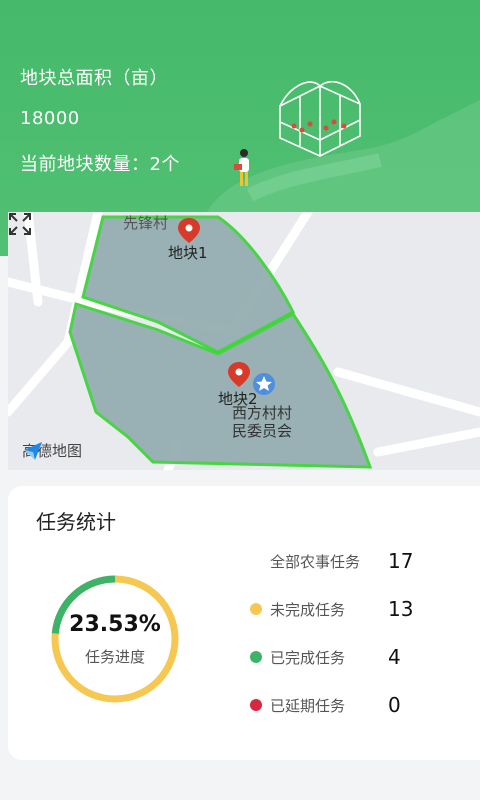 Image resolution: width=480 pixels, height=800 pixels. Describe the element at coordinates (320, 118) in the screenshot. I see `greenhouse-icon` at that location.